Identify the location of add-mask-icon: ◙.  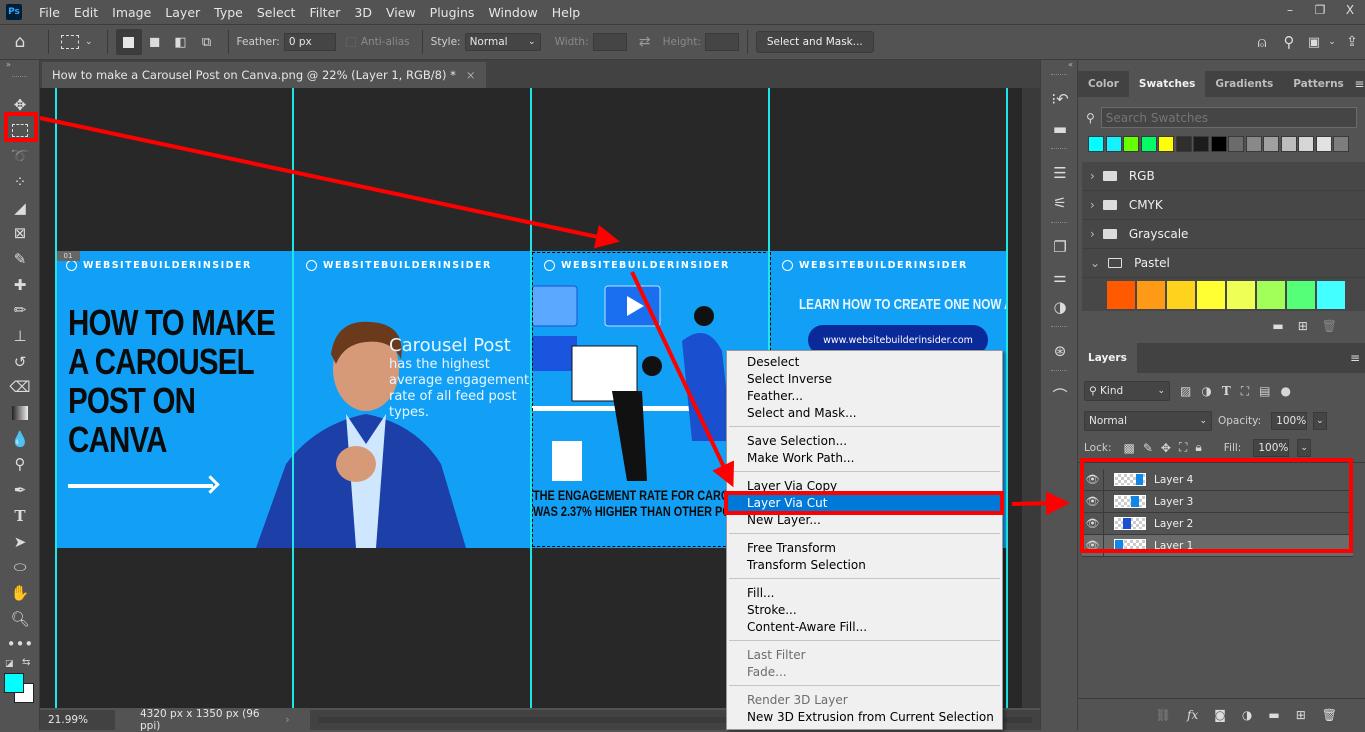
(1220, 715).